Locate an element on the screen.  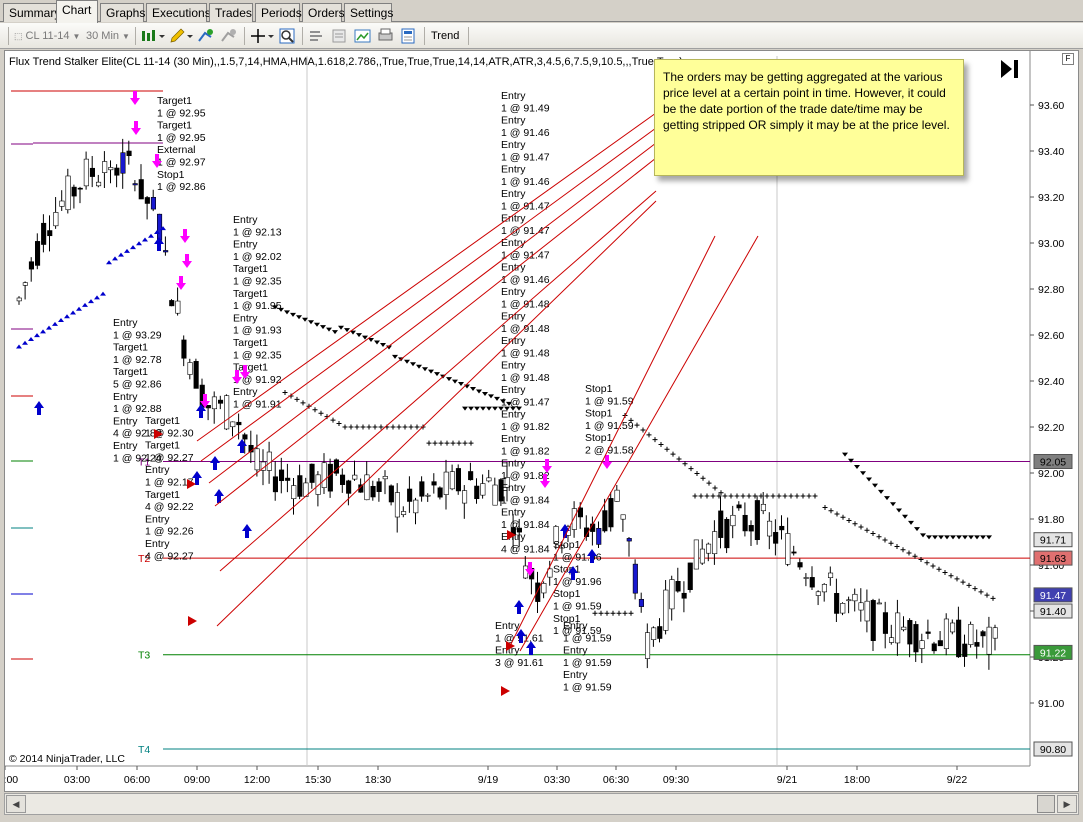
print-button is located at coordinates (386, 36).